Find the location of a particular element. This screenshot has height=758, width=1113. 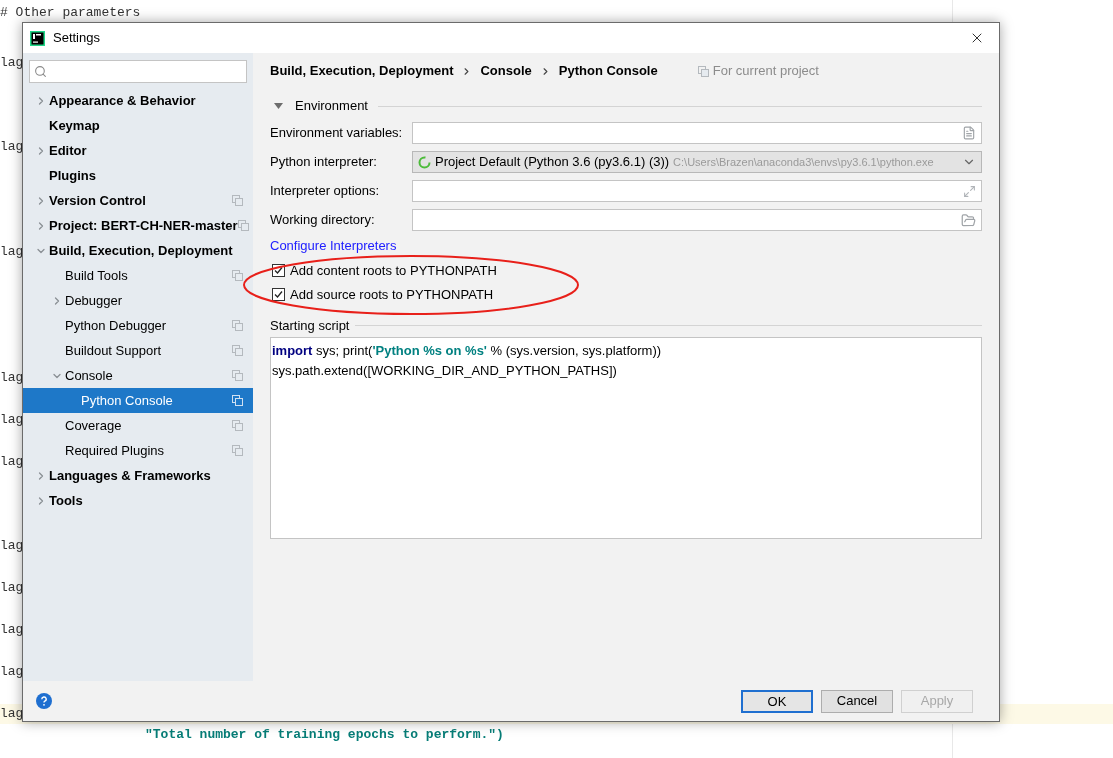

tree-item: Appearance & Behavior is located at coordinates (138, 100).